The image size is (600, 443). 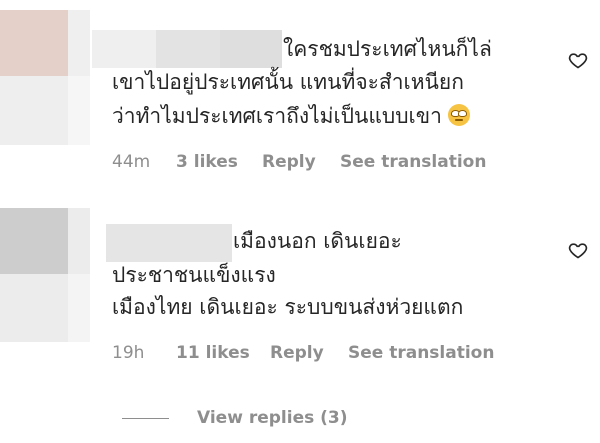 I want to click on comment-text: ว่าทำไมประเทศเราถึงไม่เป็นแบบเขา, so click(x=277, y=116).